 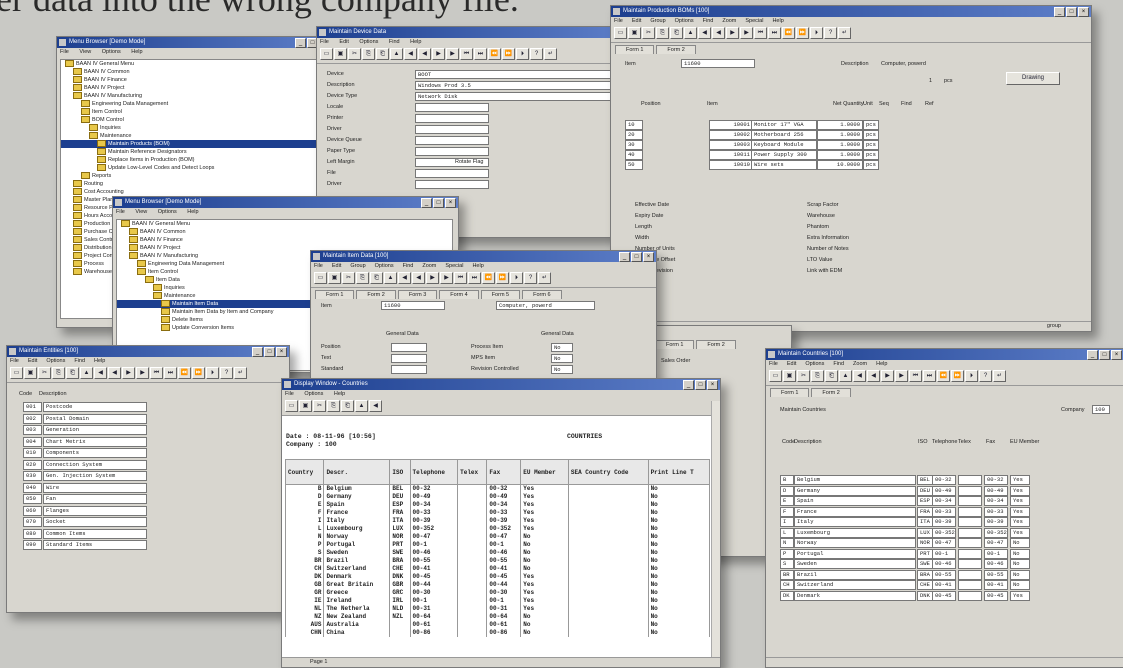 I want to click on save-icon: ▣, so click(x=789, y=376).